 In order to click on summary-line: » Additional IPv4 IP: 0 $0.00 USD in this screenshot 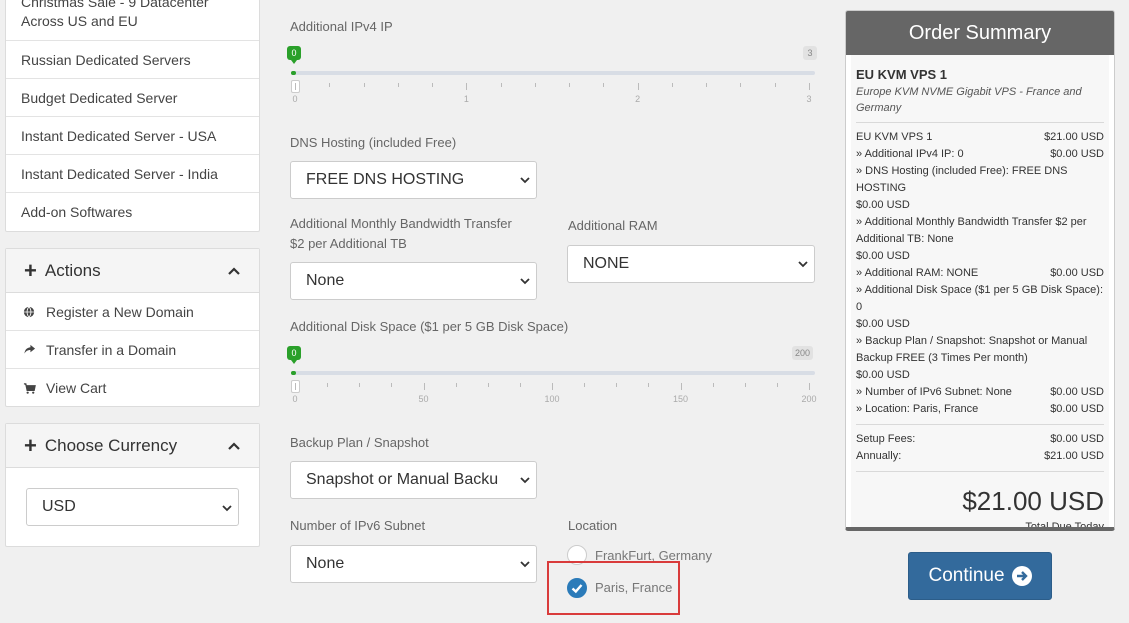, I will do `click(980, 154)`.